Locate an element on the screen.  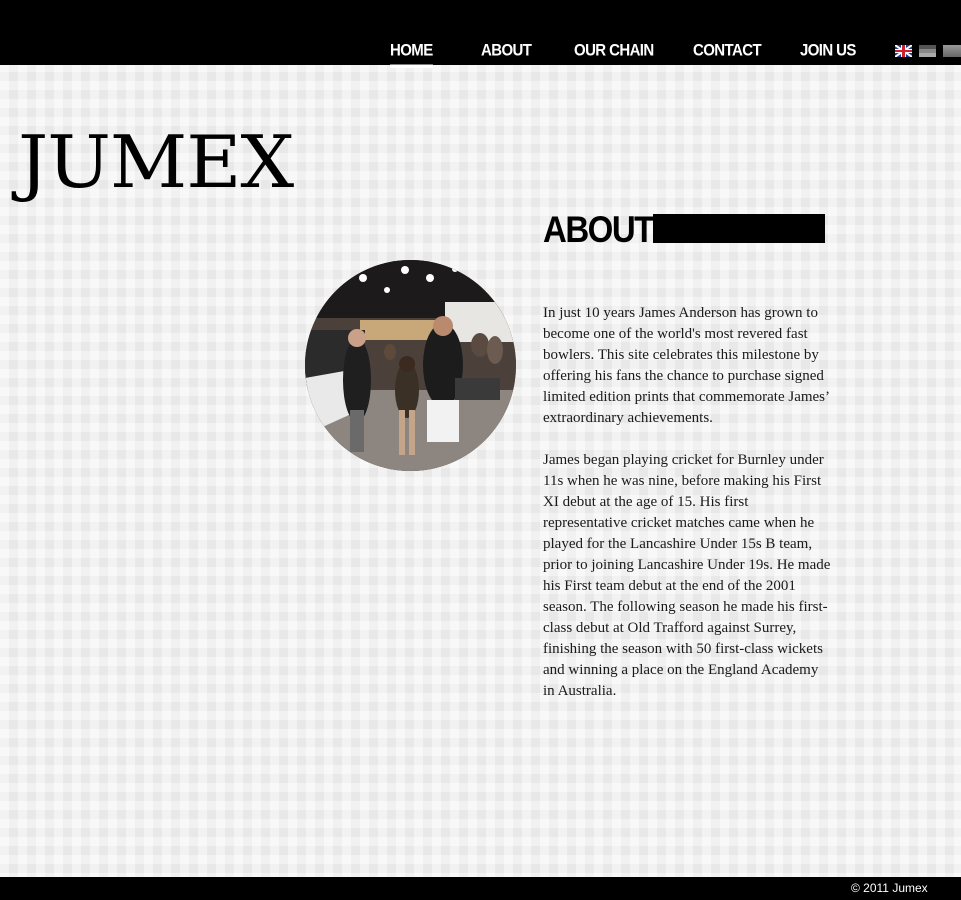
footer-bar is located at coordinates (480, 888).